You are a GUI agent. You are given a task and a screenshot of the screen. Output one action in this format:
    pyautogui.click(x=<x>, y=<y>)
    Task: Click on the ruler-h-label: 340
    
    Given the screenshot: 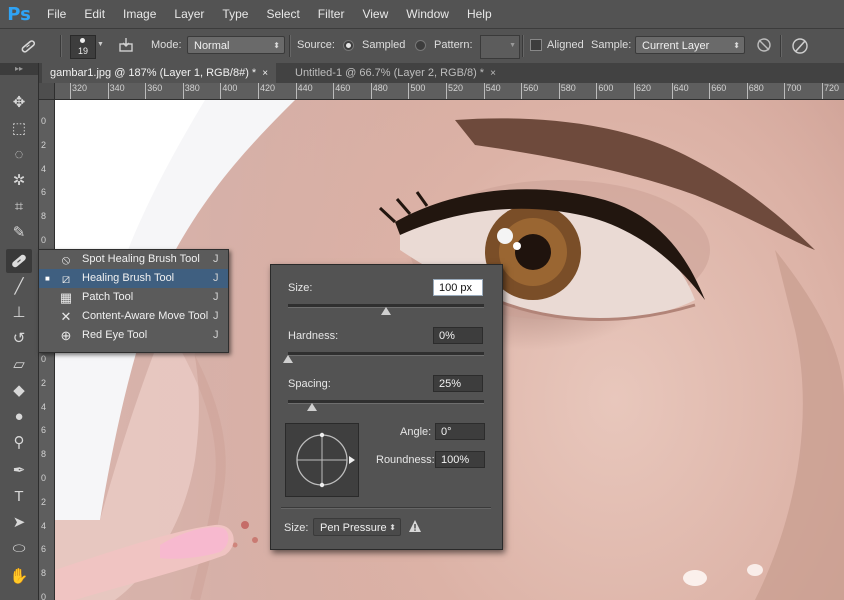 What is the action you would take?
    pyautogui.click(x=117, y=88)
    